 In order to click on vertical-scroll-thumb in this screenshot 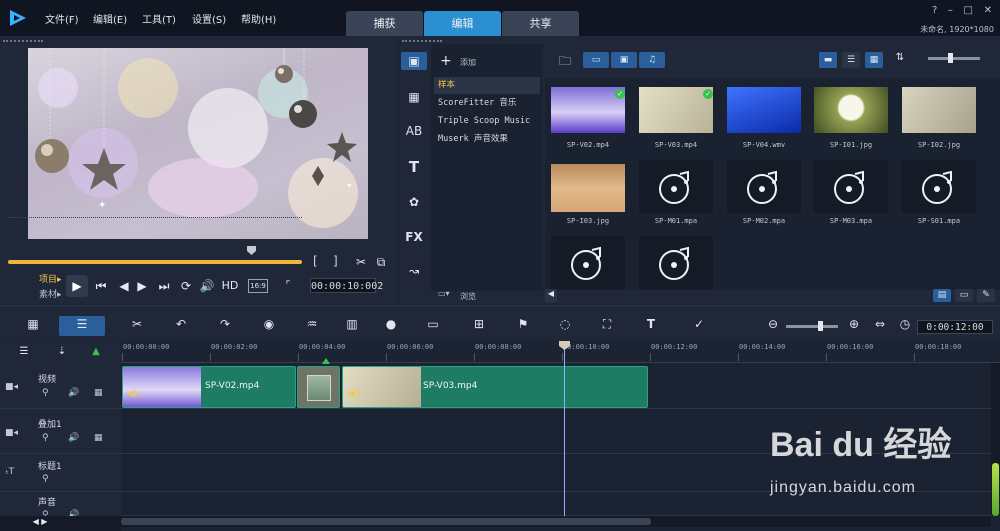, I will do `click(995, 489)`.